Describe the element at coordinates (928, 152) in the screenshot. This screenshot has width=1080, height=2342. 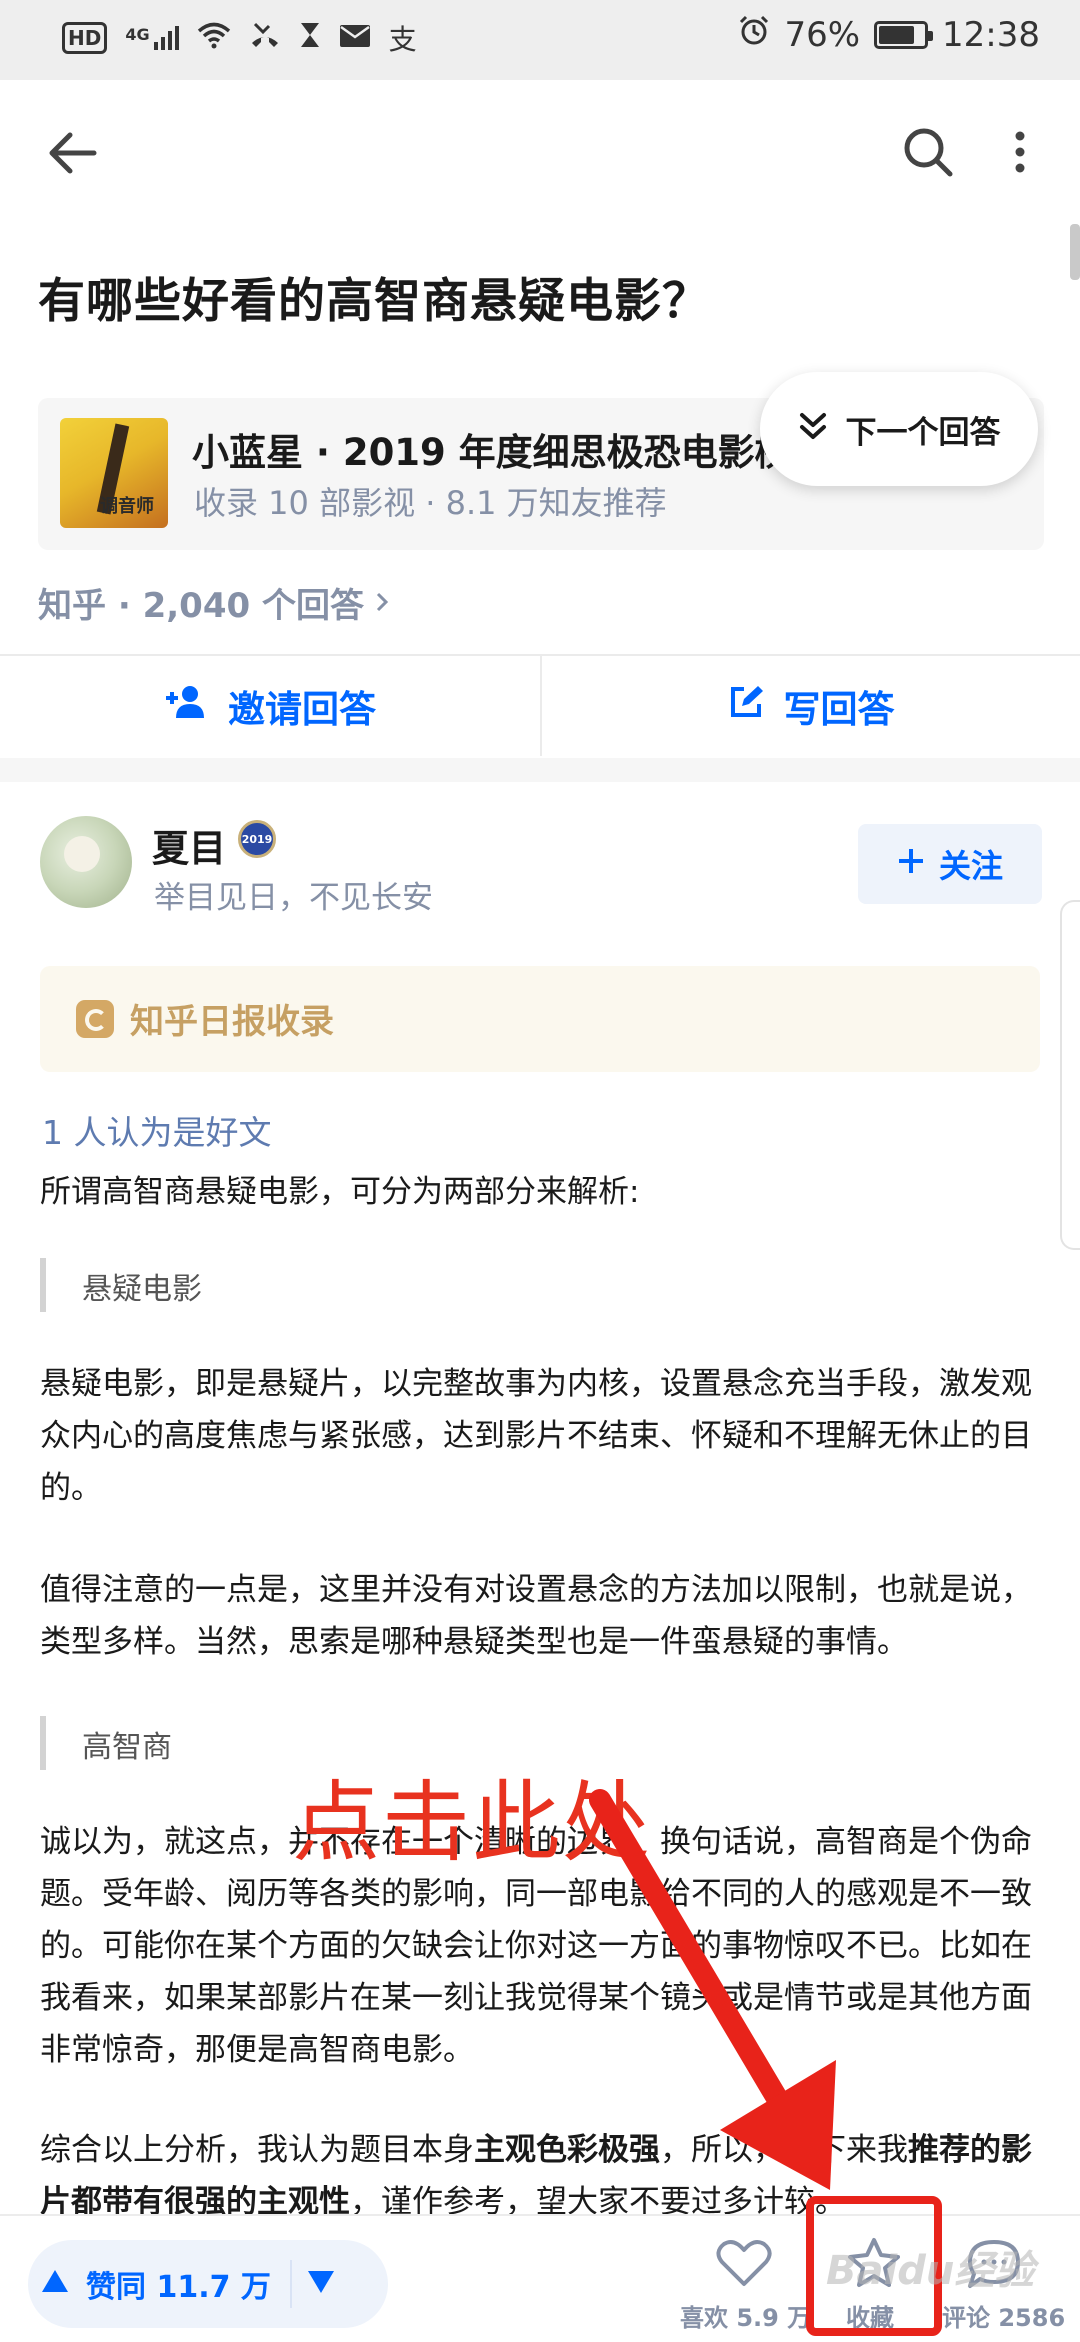
I see `search-icon` at that location.